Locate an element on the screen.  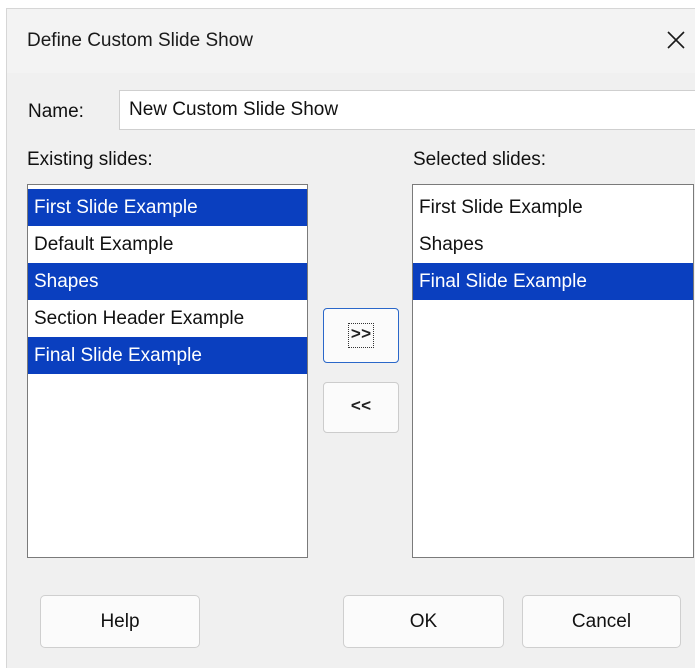
close-button is located at coordinates (676, 40).